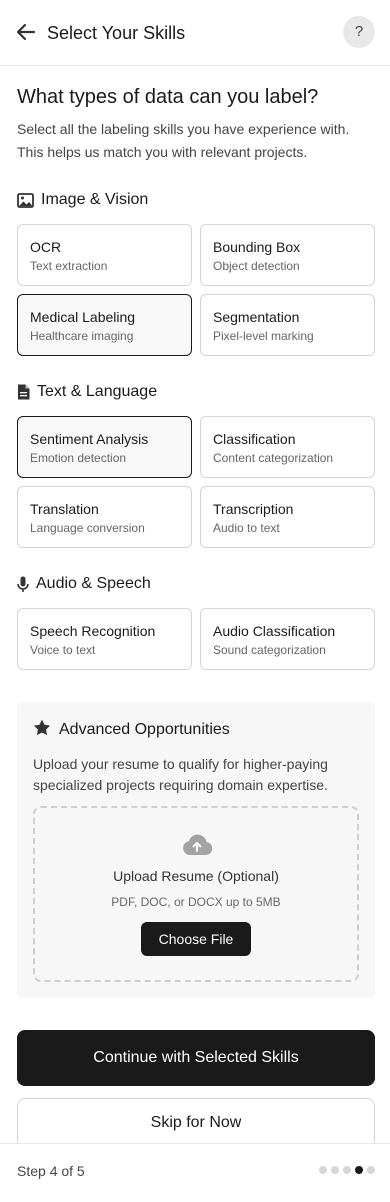  What do you see at coordinates (78, 458) in the screenshot?
I see `skill-subtitle: Emotion detection` at bounding box center [78, 458].